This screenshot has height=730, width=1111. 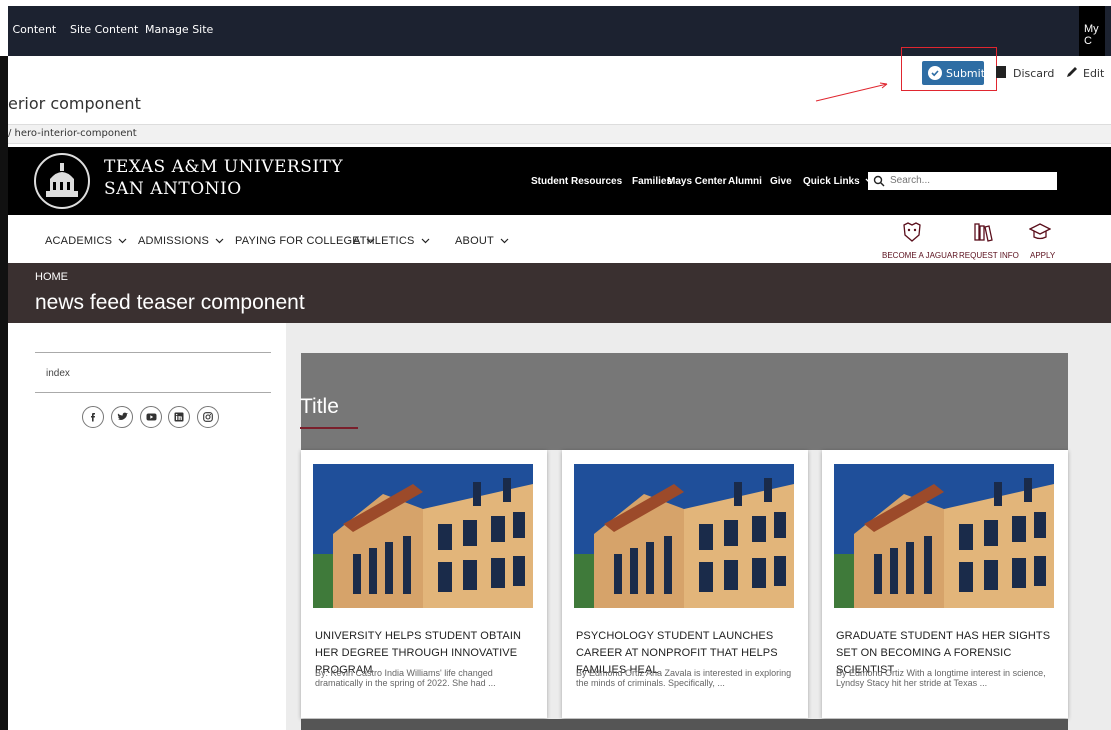 What do you see at coordinates (208, 417) in the screenshot?
I see `instagram-icon` at bounding box center [208, 417].